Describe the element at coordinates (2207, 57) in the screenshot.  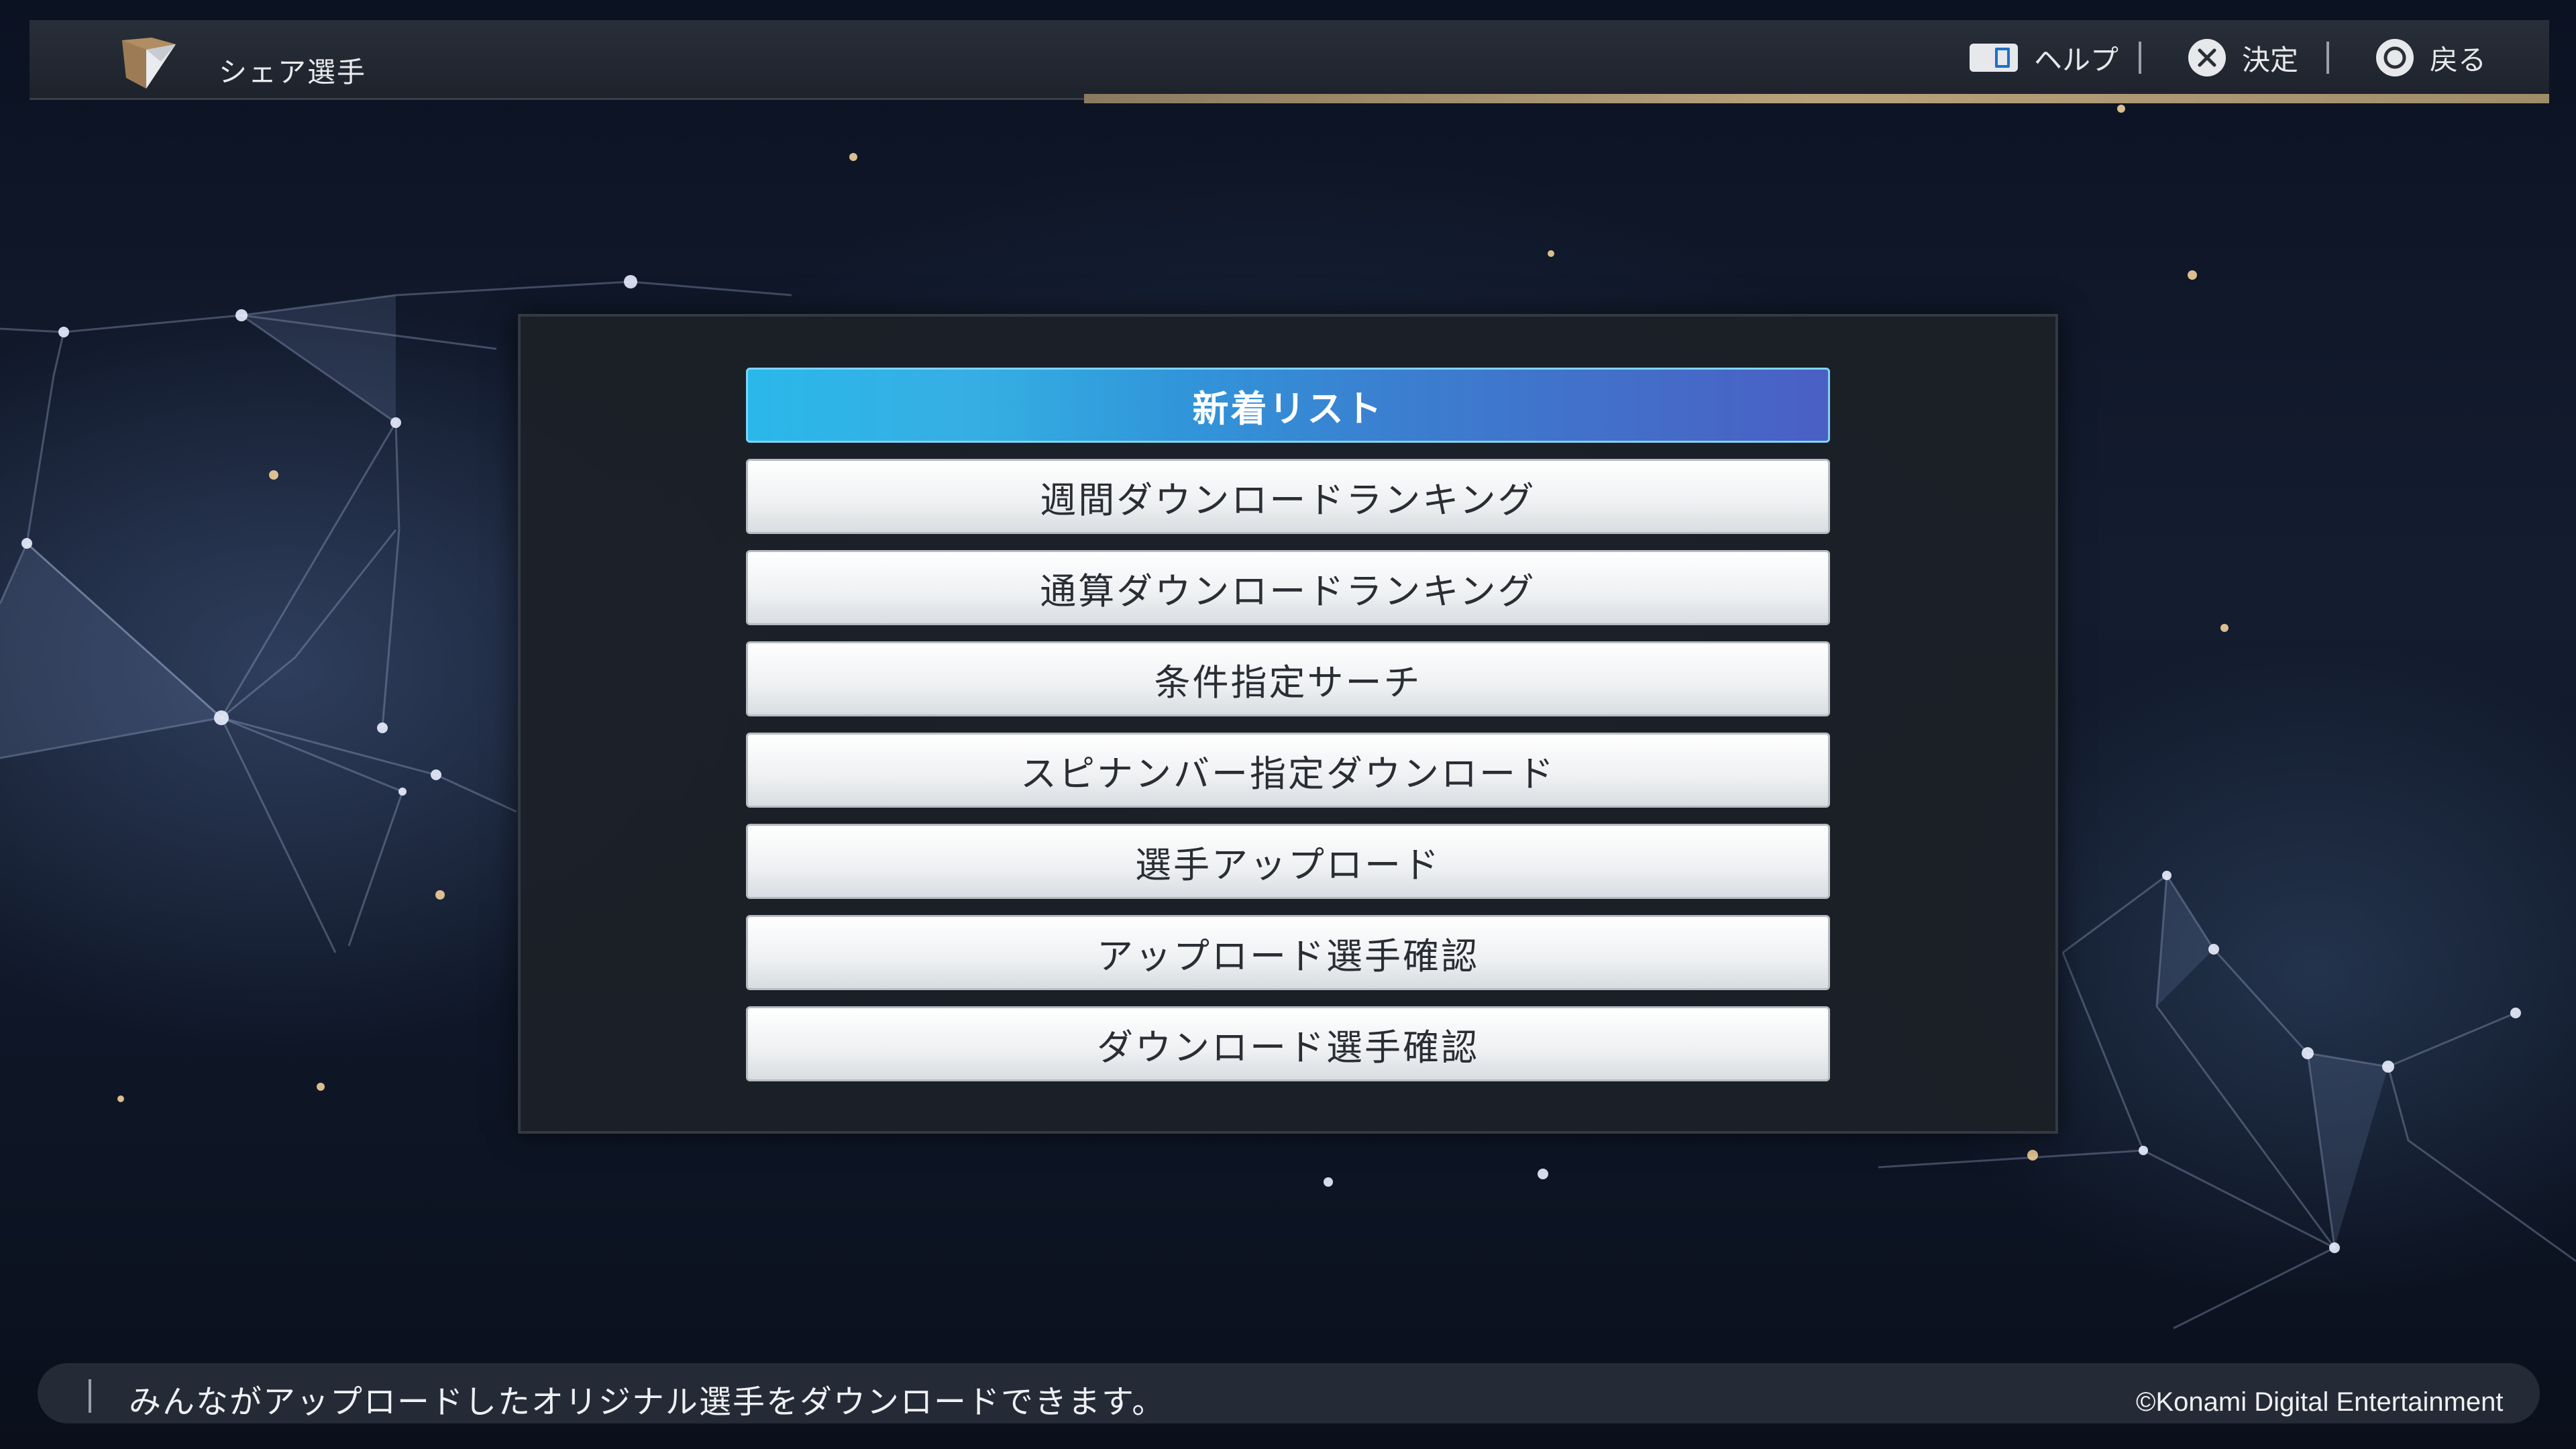
I see `cross-button-icon` at that location.